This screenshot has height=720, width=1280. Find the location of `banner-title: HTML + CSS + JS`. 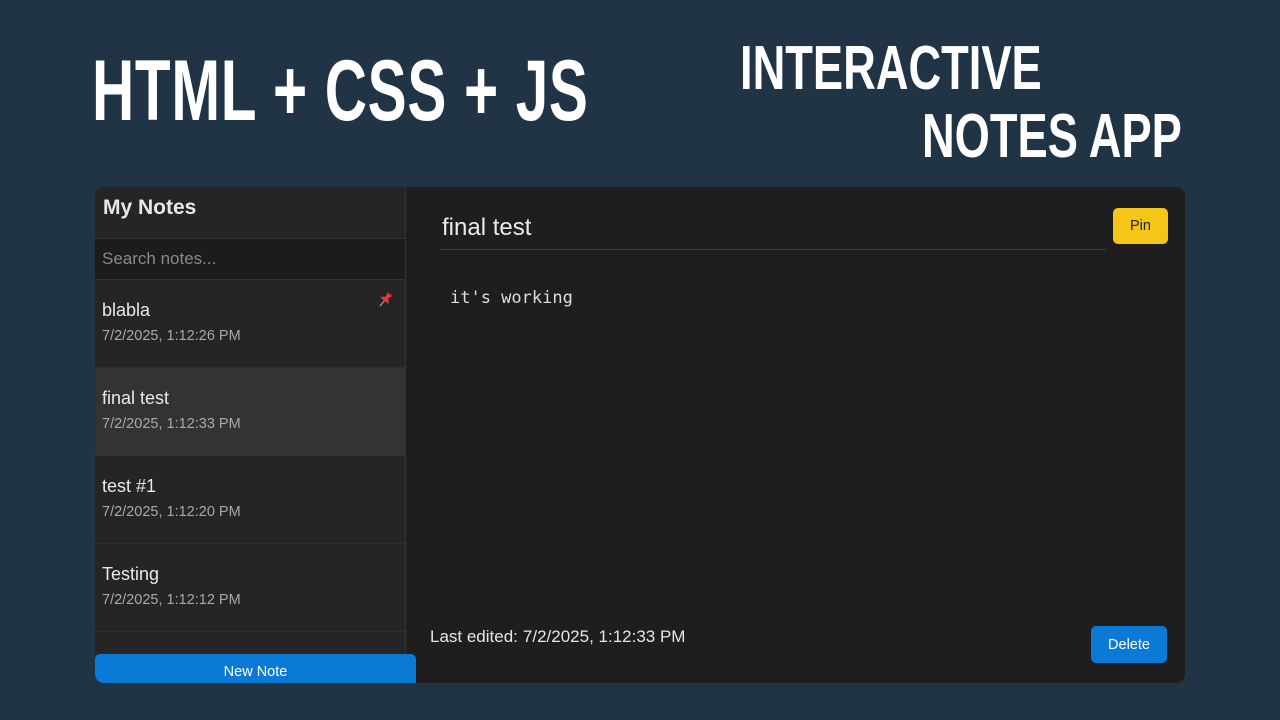

banner-title: HTML + CSS + JS is located at coordinates (340, 91).